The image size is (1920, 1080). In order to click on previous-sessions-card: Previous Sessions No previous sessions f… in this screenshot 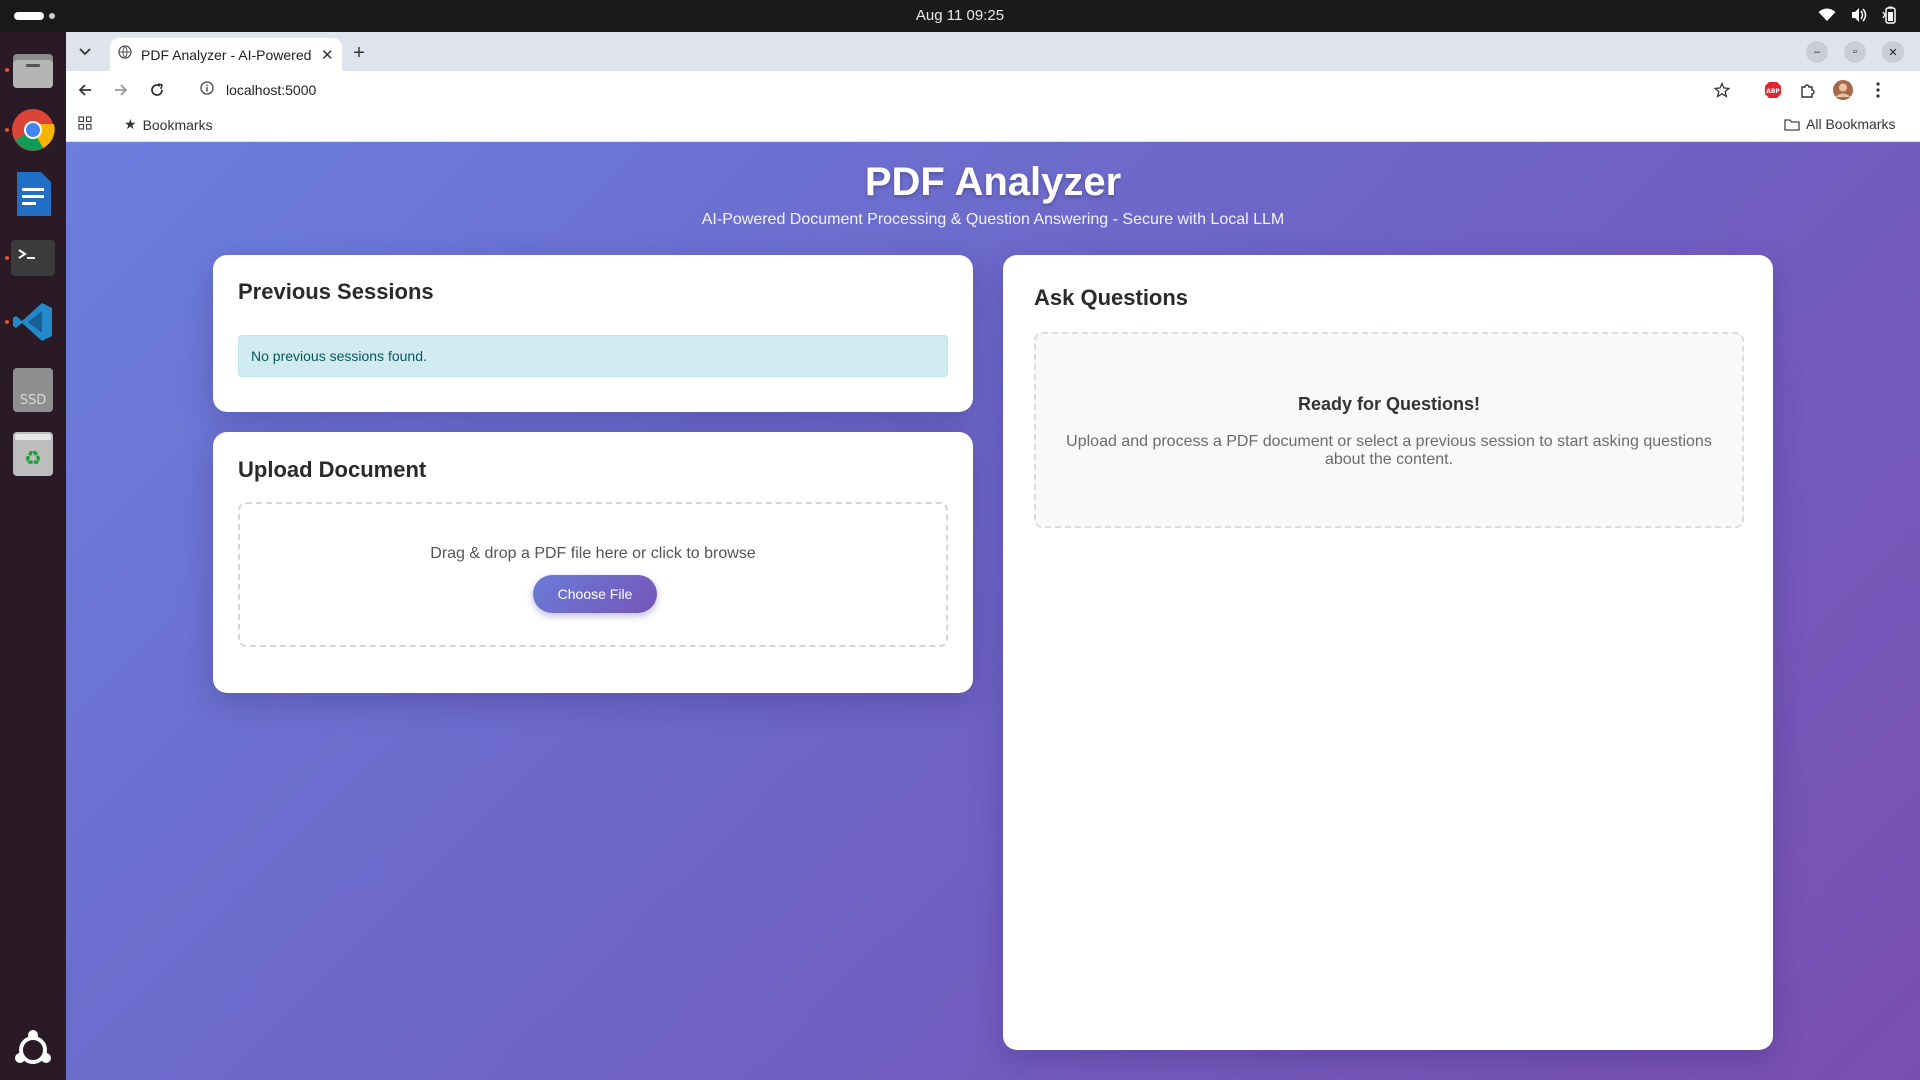, I will do `click(593, 333)`.